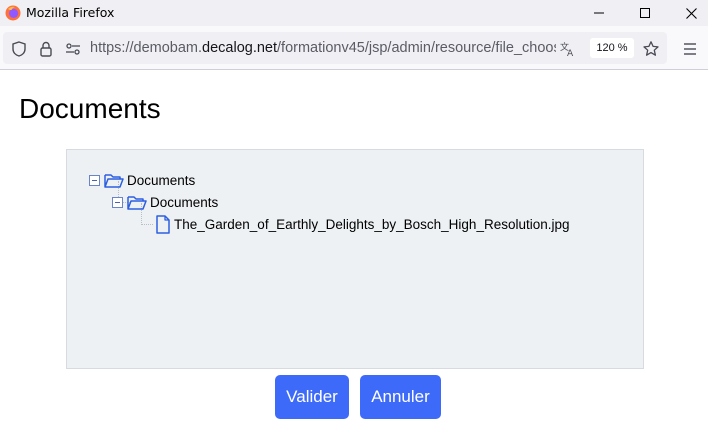  What do you see at coordinates (651, 49) in the screenshot?
I see `bookmark-star-icon` at bounding box center [651, 49].